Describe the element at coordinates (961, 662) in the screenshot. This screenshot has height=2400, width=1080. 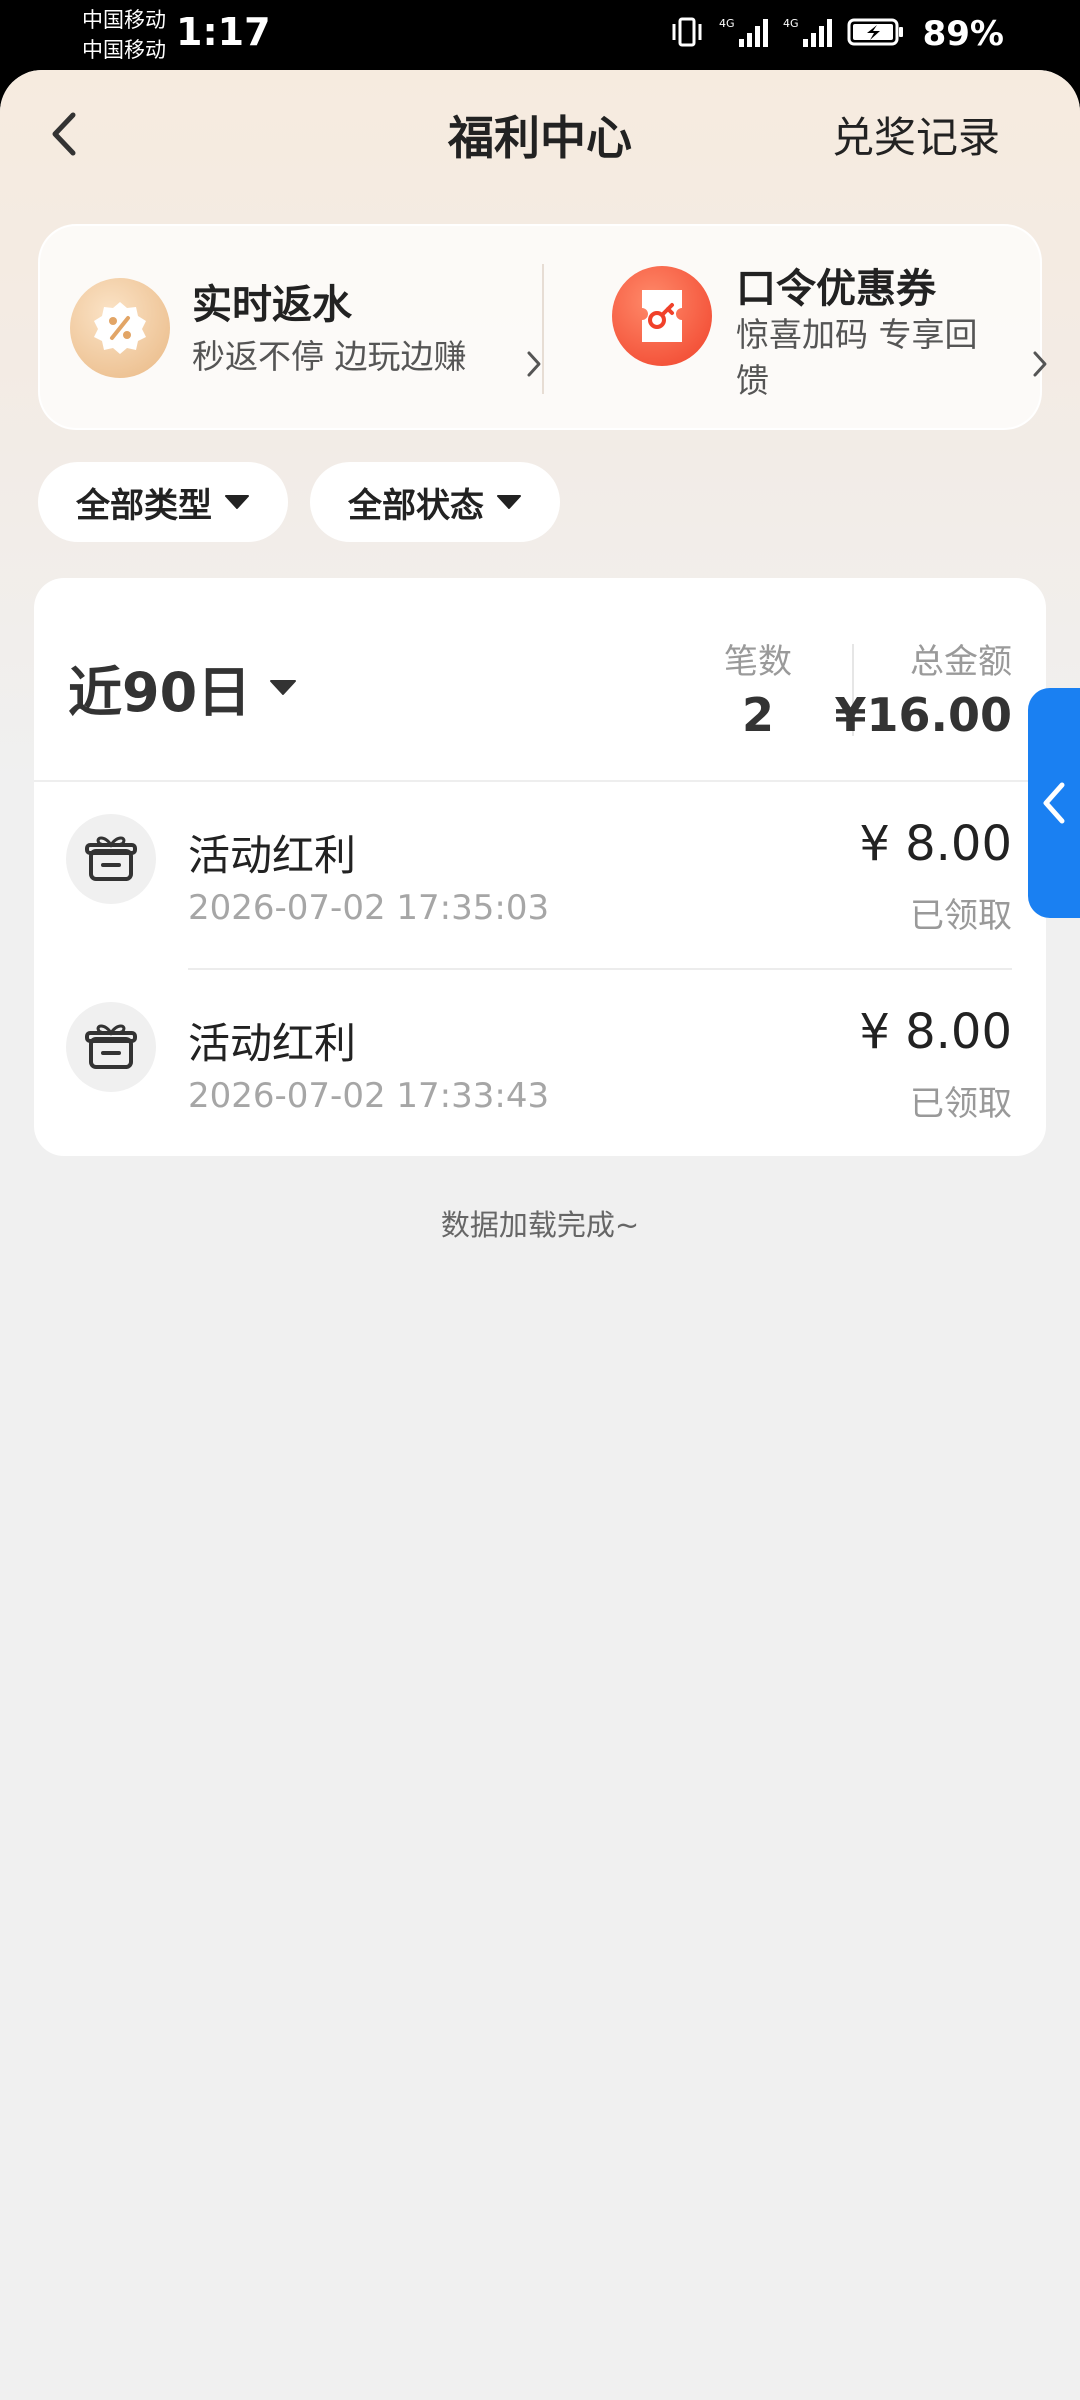
I see `total-amount-label: 总金额` at that location.